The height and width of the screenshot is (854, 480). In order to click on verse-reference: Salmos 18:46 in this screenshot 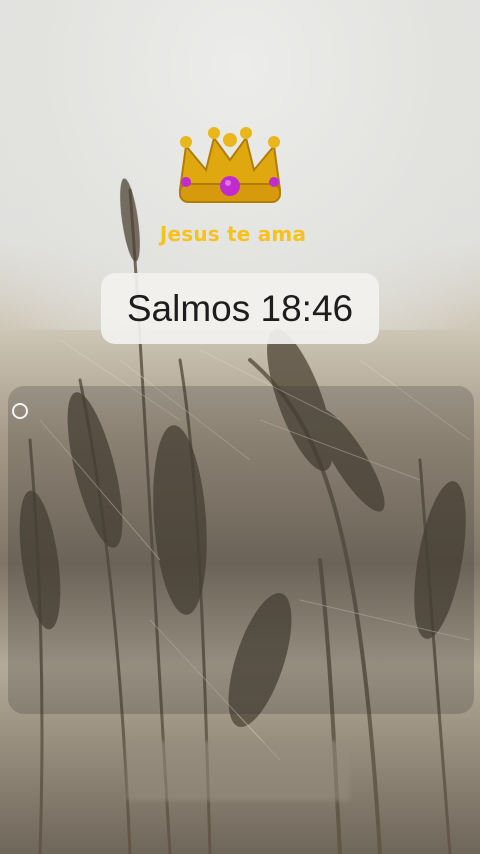, I will do `click(240, 308)`.